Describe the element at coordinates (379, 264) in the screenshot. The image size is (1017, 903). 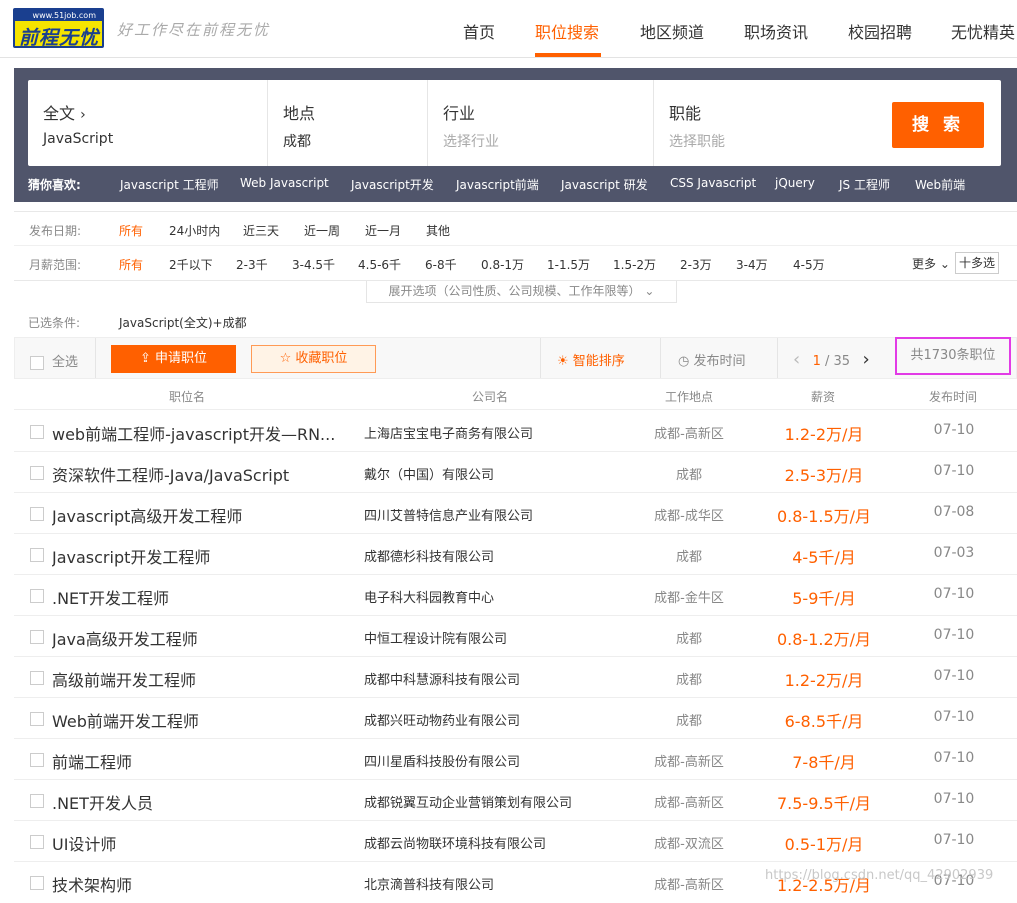
I see `salary-opt: 4.5-6千` at that location.